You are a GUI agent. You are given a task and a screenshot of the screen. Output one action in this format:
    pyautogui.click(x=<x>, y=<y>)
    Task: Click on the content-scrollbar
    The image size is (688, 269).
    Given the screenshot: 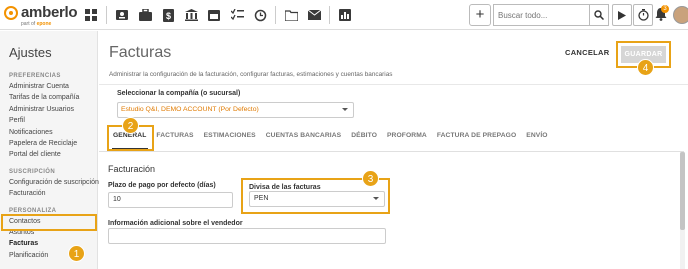 What is the action you would take?
    pyautogui.click(x=682, y=210)
    